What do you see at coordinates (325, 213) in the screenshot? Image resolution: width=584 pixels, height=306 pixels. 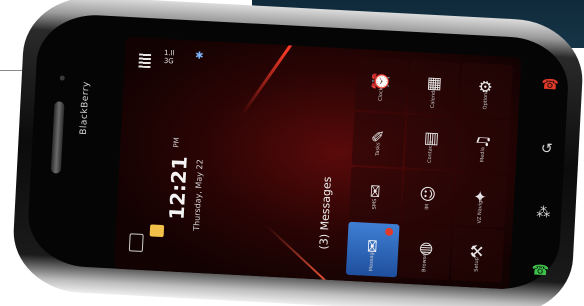 I see `messages-banner-text: (3) Messages` at bounding box center [325, 213].